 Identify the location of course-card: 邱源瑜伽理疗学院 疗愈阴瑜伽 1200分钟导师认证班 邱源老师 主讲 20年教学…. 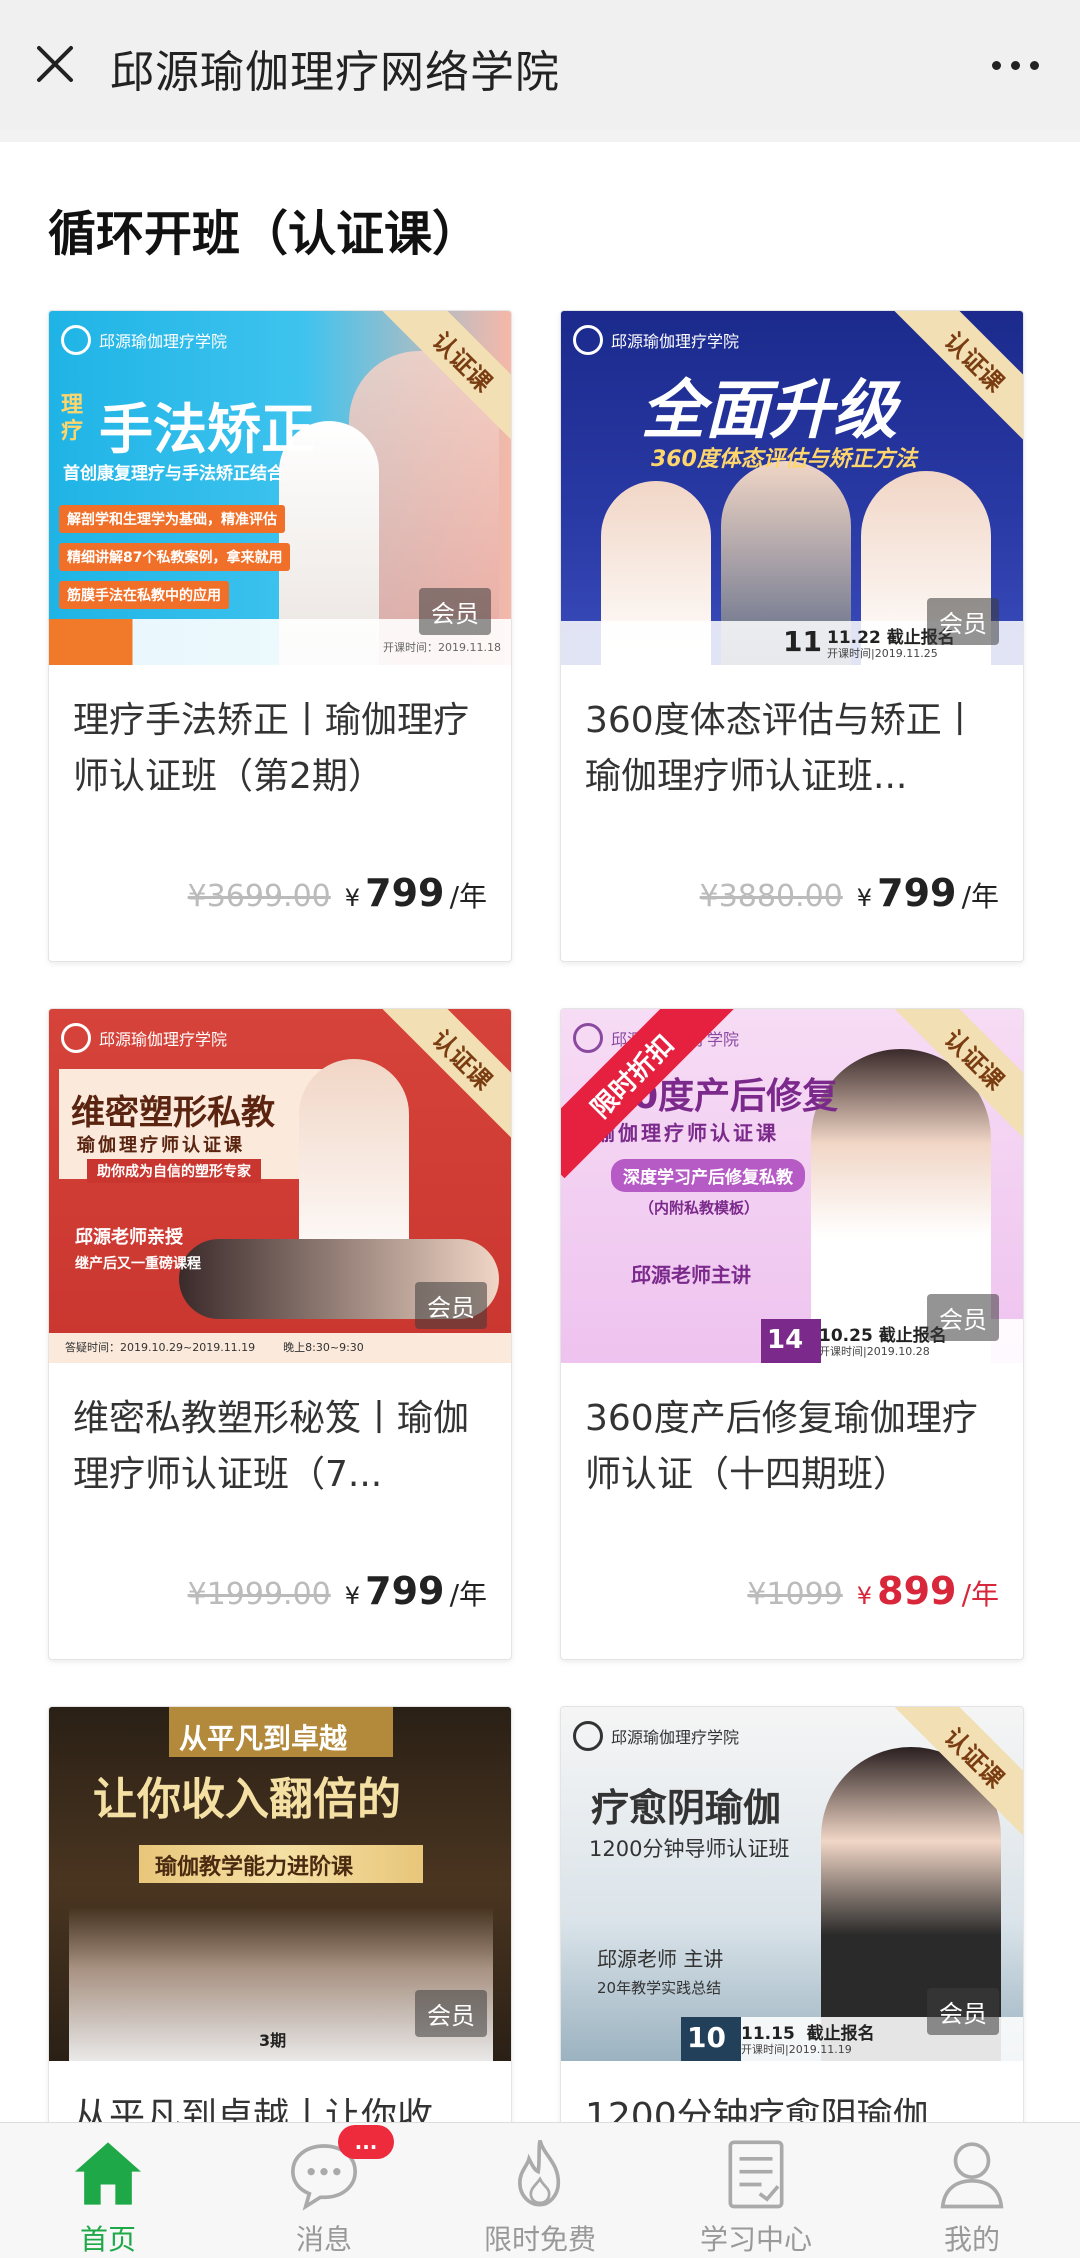
(792, 1914).